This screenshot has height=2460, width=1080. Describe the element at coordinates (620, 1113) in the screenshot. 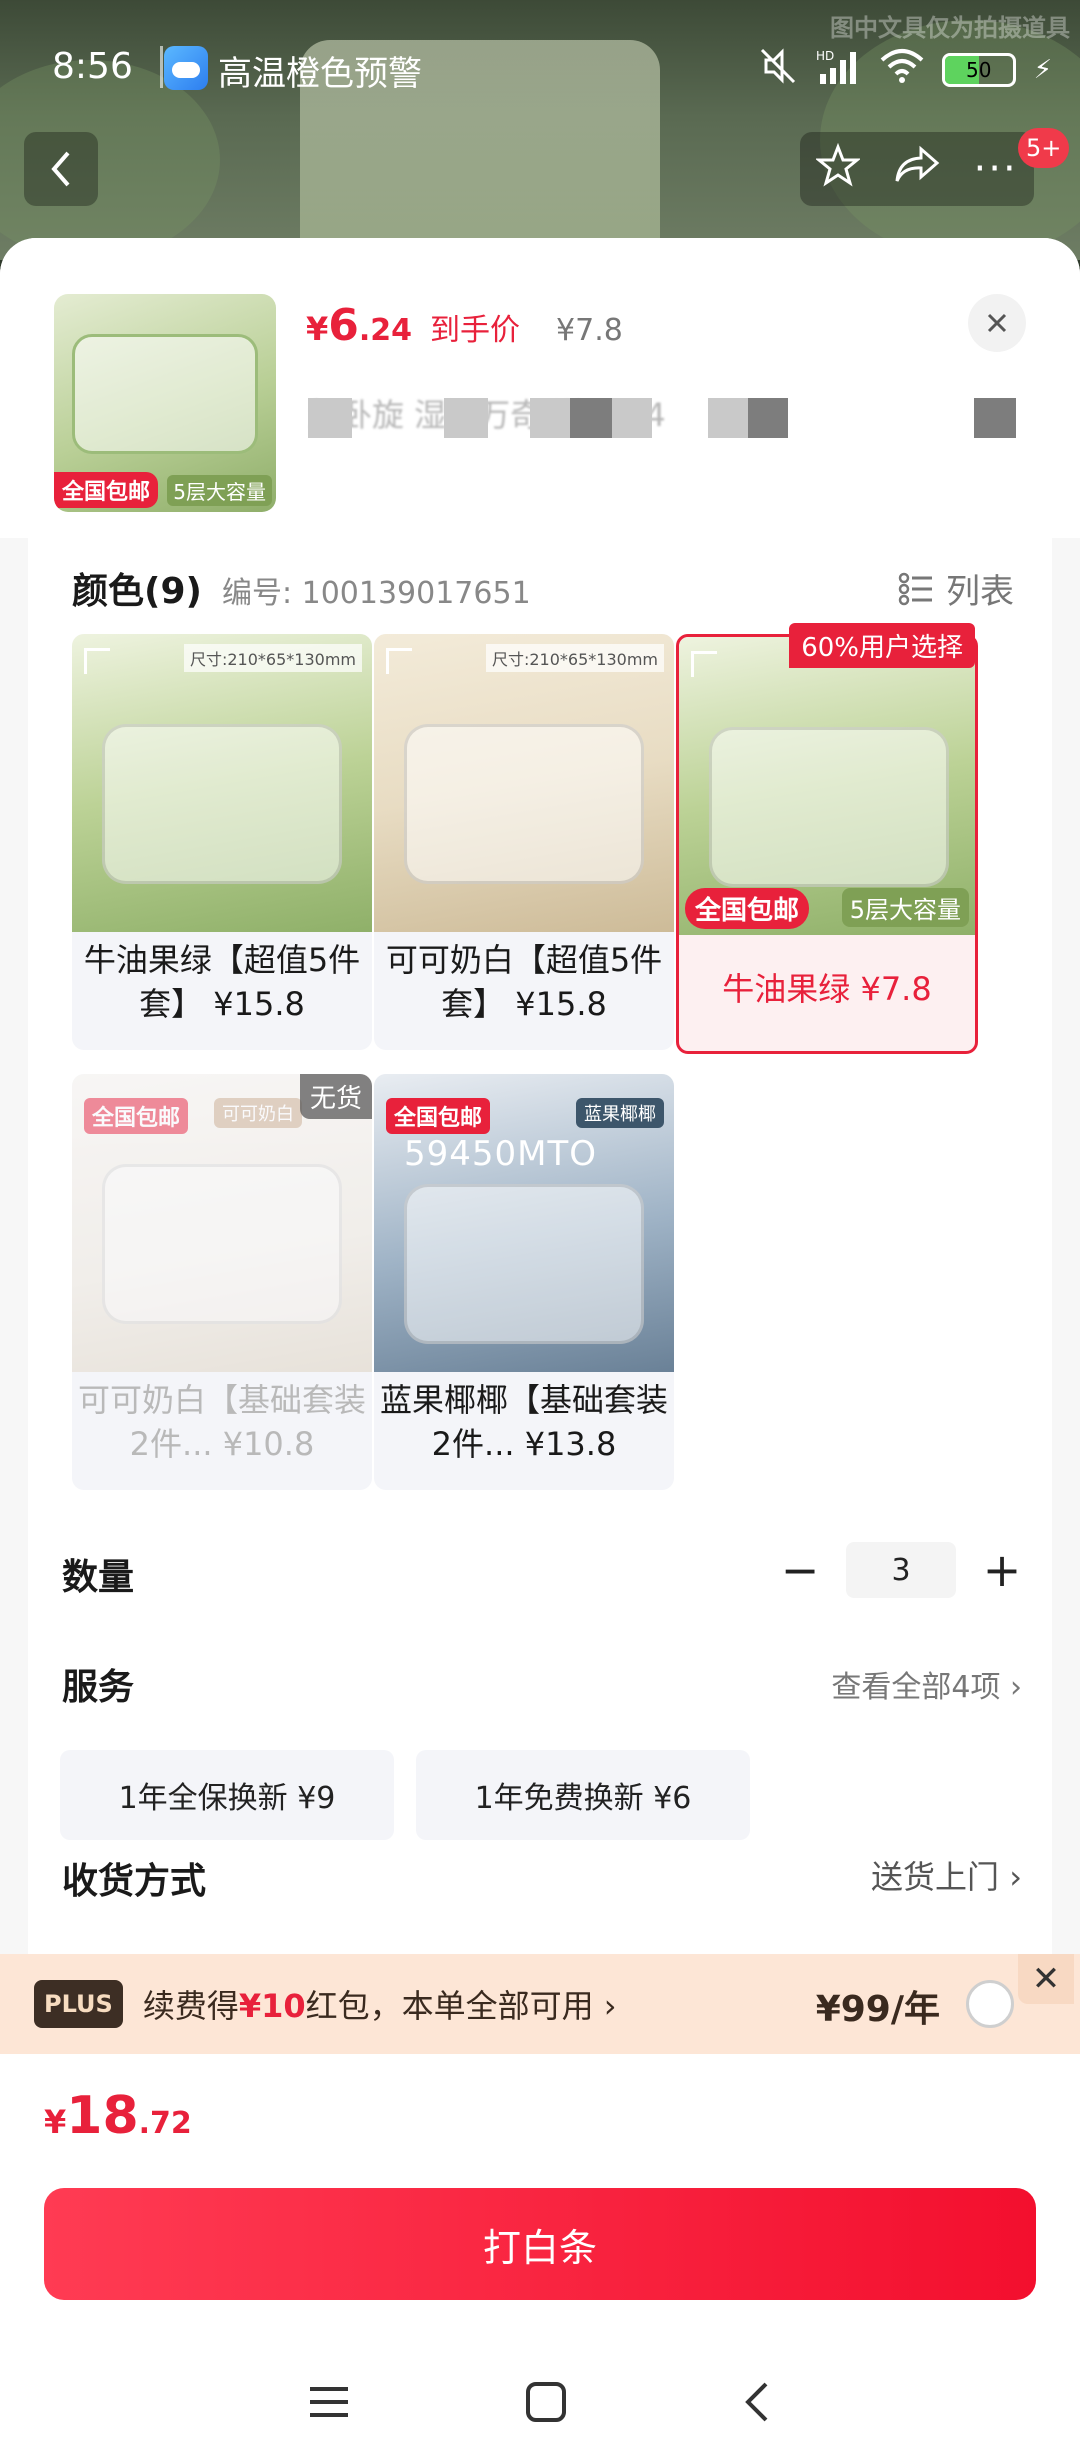

I see `sku-brand-tag: 蓝果椰椰` at that location.